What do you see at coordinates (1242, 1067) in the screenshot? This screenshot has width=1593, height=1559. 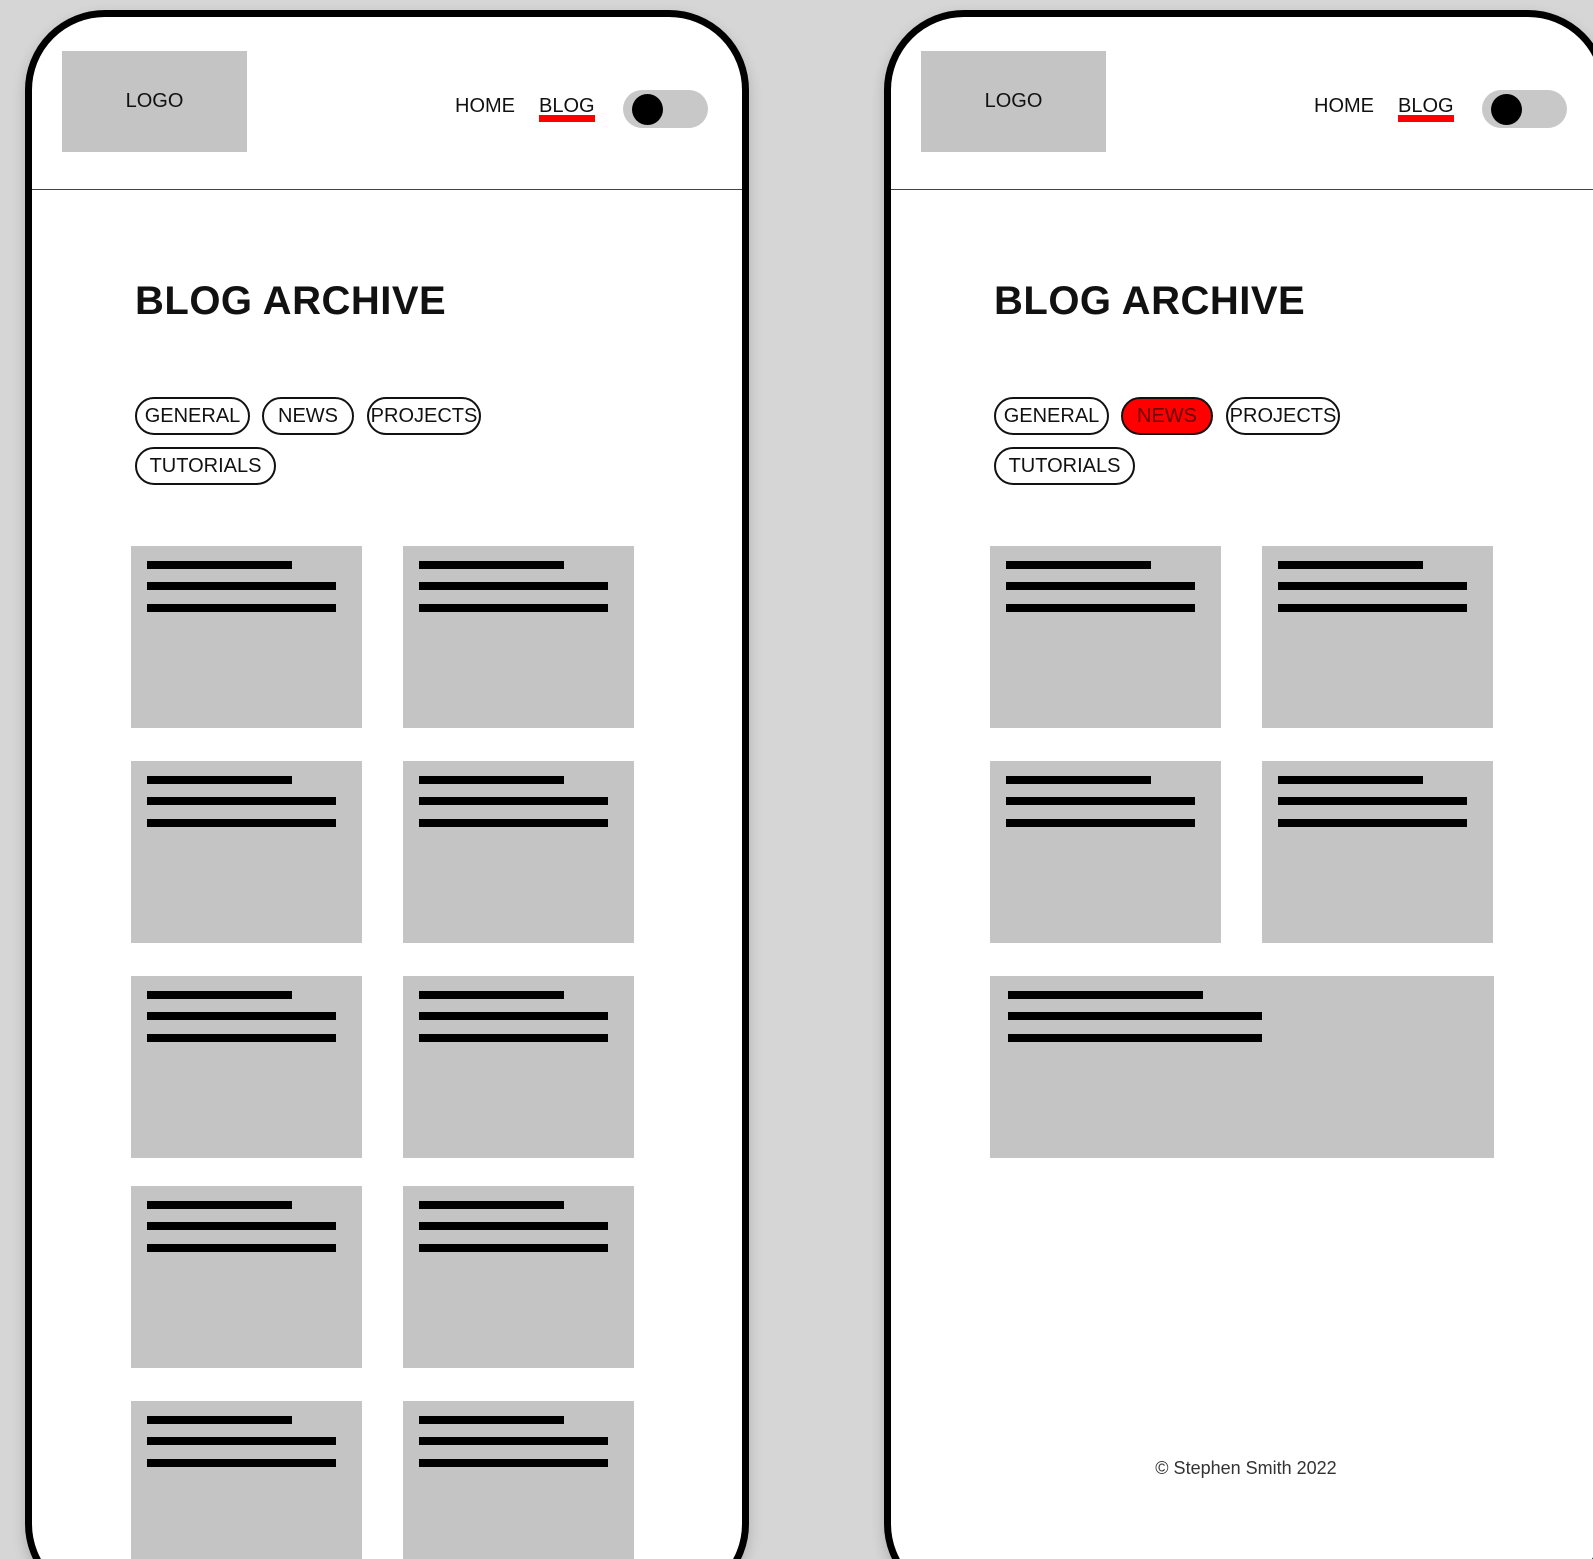 I see `post-card-featured` at bounding box center [1242, 1067].